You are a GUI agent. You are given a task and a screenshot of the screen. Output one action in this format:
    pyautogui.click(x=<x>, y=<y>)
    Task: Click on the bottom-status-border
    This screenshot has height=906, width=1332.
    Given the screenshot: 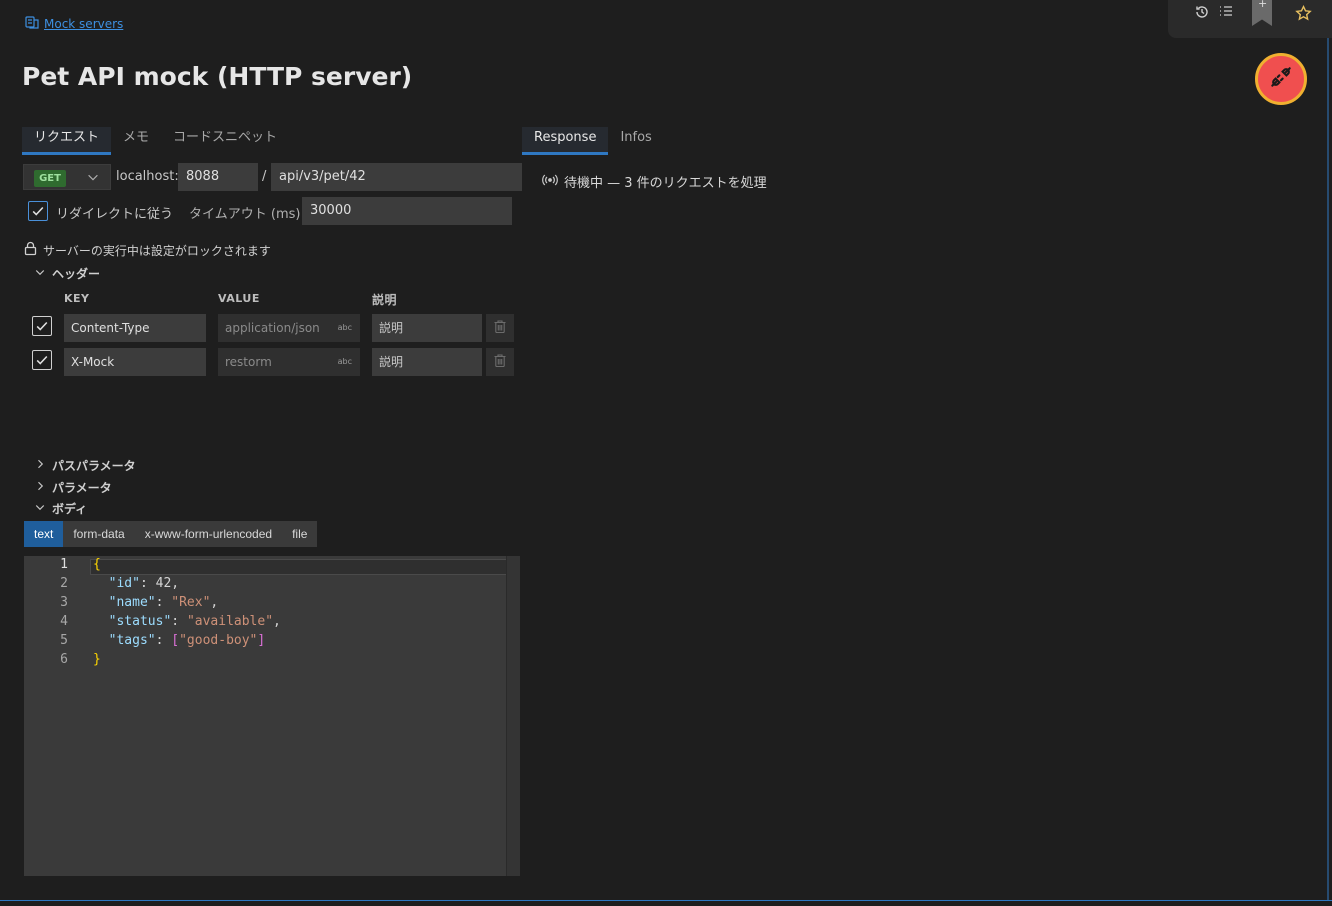 What is the action you would take?
    pyautogui.click(x=666, y=903)
    